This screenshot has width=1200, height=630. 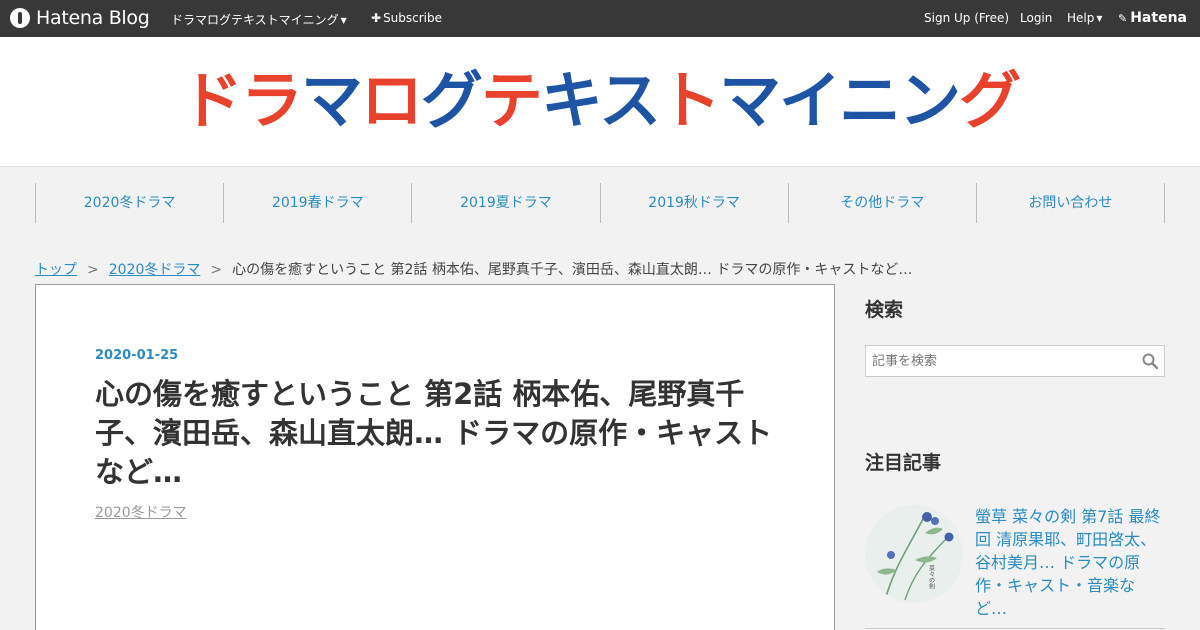 What do you see at coordinates (141, 512) in the screenshot?
I see `article-category-link: 2020冬ドラマ` at bounding box center [141, 512].